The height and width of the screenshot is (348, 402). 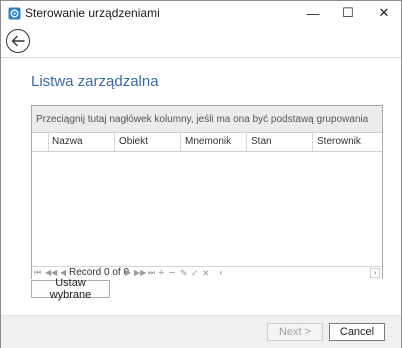 I want to click on title-bar: Sterowanie urządzeniami — ☐ ✕, so click(x=201, y=13).